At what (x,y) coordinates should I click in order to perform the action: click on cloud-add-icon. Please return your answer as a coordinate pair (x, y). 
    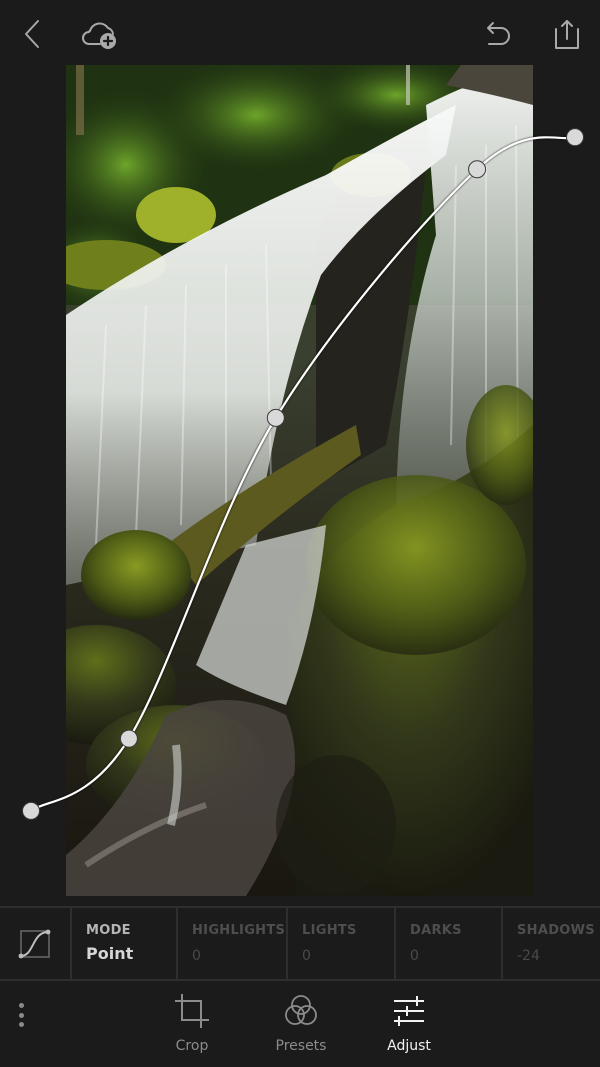
    Looking at the image, I should click on (99, 35).